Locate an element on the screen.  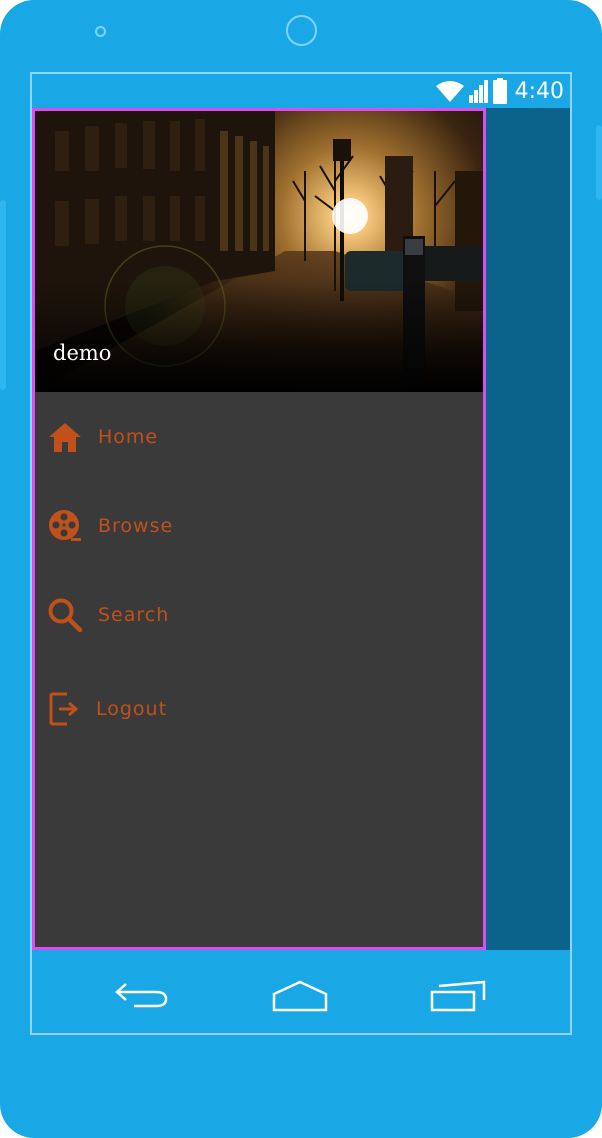
menu-item-logout: Logout is located at coordinates (259, 709).